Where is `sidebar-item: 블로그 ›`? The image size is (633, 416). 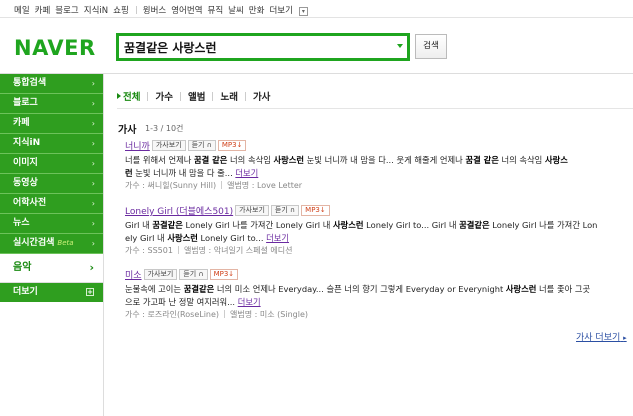 sidebar-item: 블로그 › is located at coordinates (51, 104).